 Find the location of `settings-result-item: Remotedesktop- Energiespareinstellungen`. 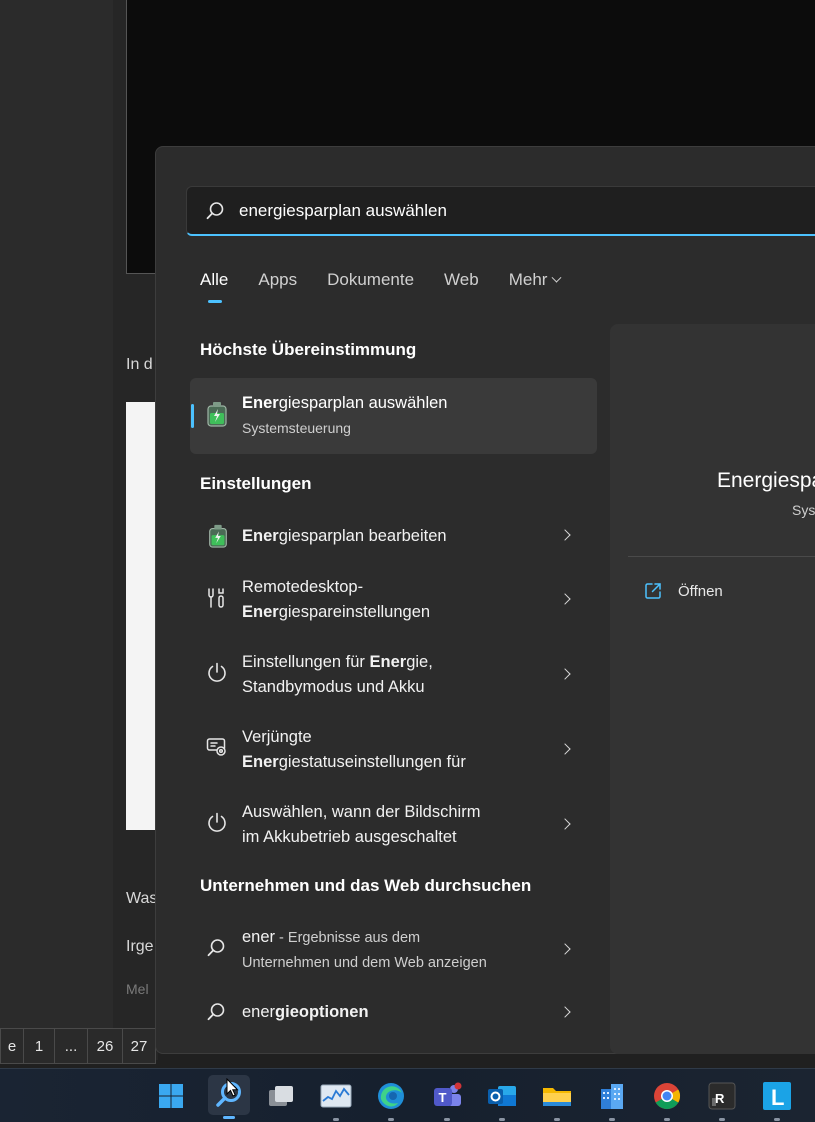

settings-result-item: Remotedesktop- Energiespareinstellungen is located at coordinates (393, 600).